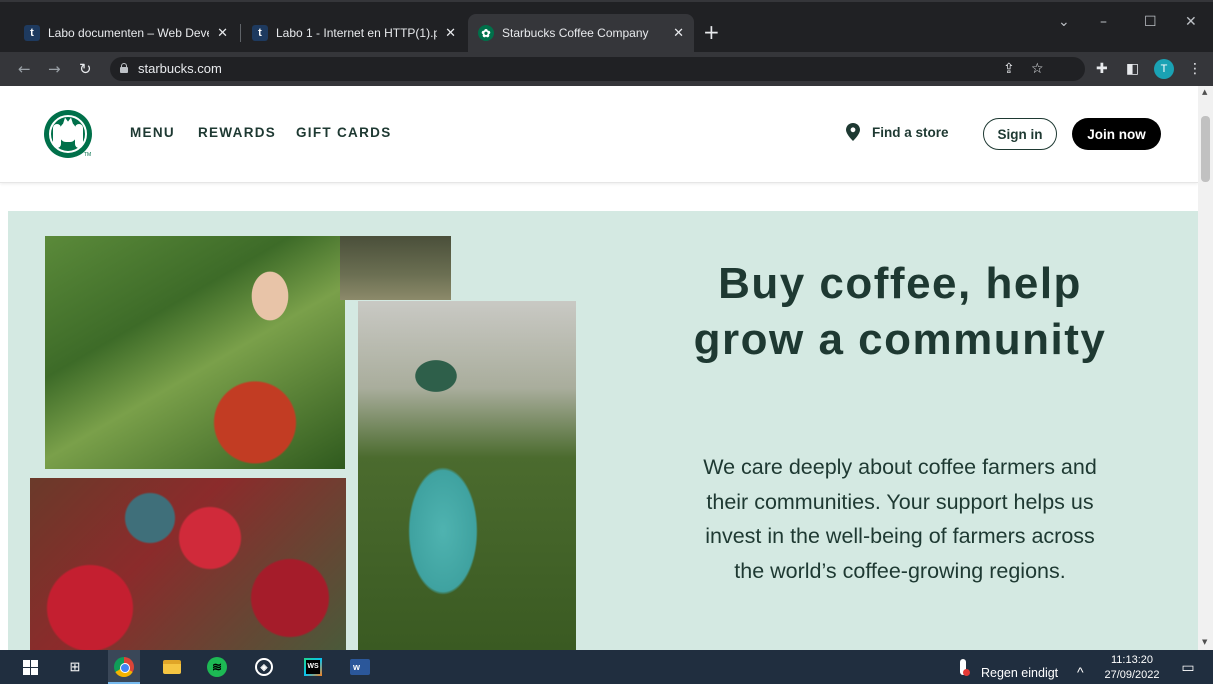  I want to click on farm-shelter-photo, so click(395, 268).